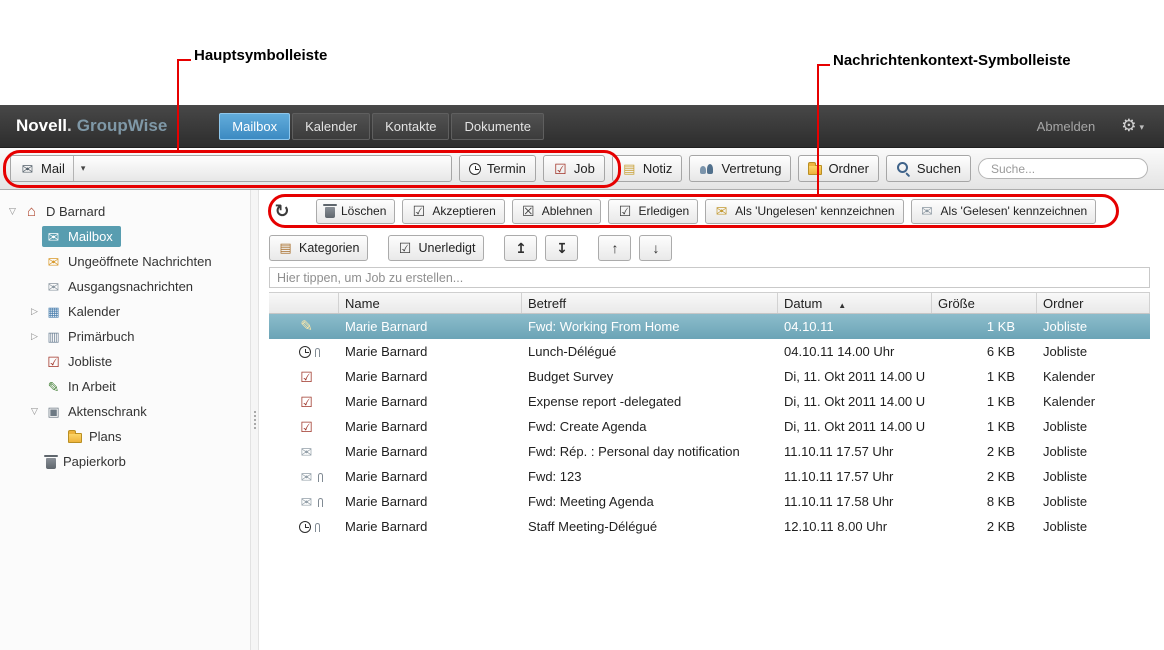  Describe the element at coordinates (709, 277) in the screenshot. I see `quick-task-input` at that location.